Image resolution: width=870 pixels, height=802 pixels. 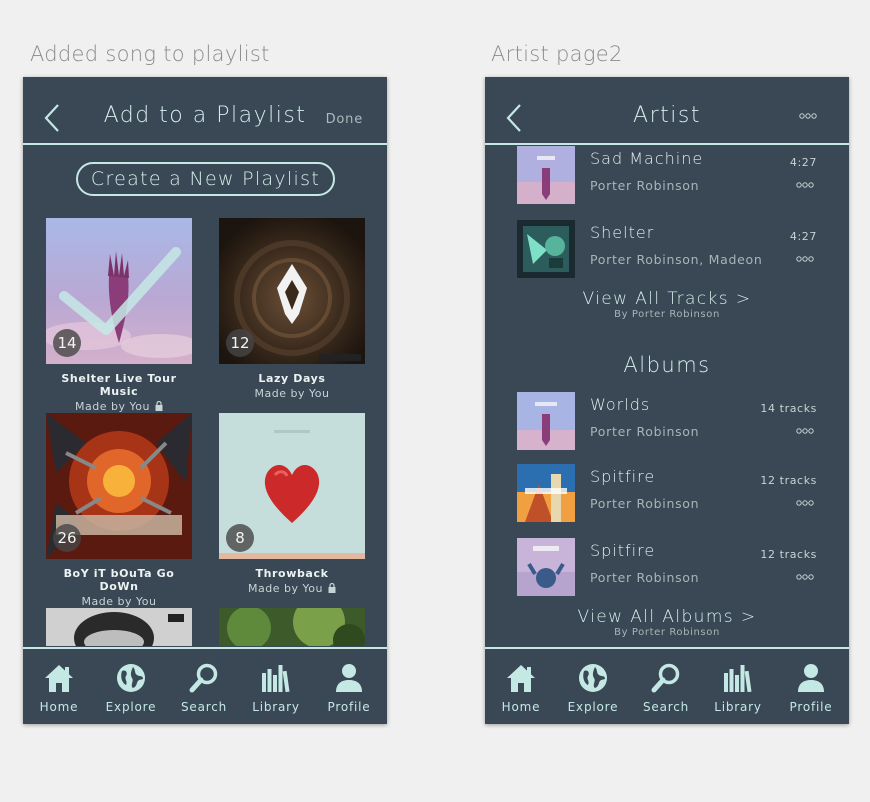 I want to click on playlist-card: 14 Shelter Live Tour Music Made by You, so click(x=119, y=315).